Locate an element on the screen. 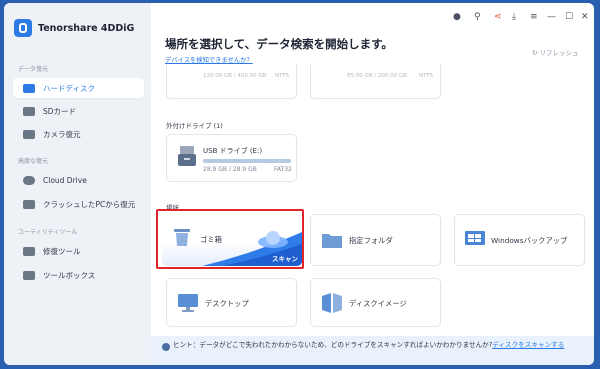 Image resolution: width=600 pixels, height=369 pixels. menu-icon: ≡ is located at coordinates (534, 17).